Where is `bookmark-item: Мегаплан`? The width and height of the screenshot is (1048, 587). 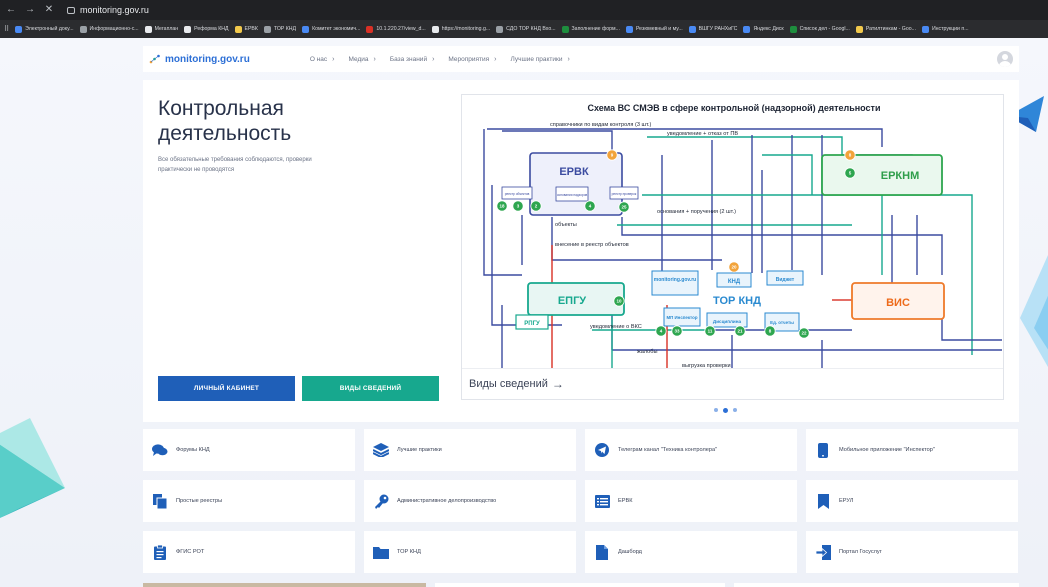
bookmark-item: Мегаплан is located at coordinates (161, 29).